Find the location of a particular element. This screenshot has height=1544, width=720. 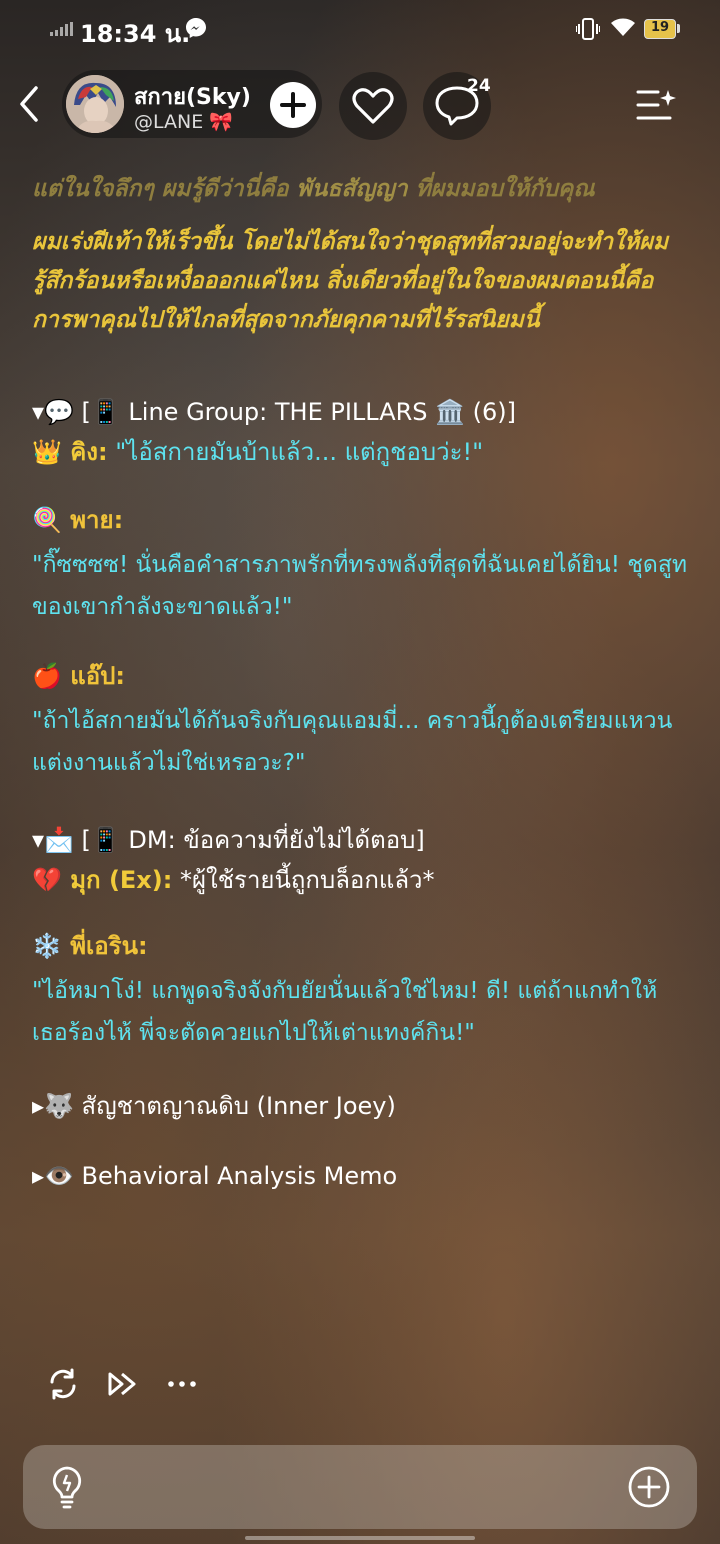

chat-header: สกาย(Sky) @LANE 🎀 24 is located at coordinates (360, 104).